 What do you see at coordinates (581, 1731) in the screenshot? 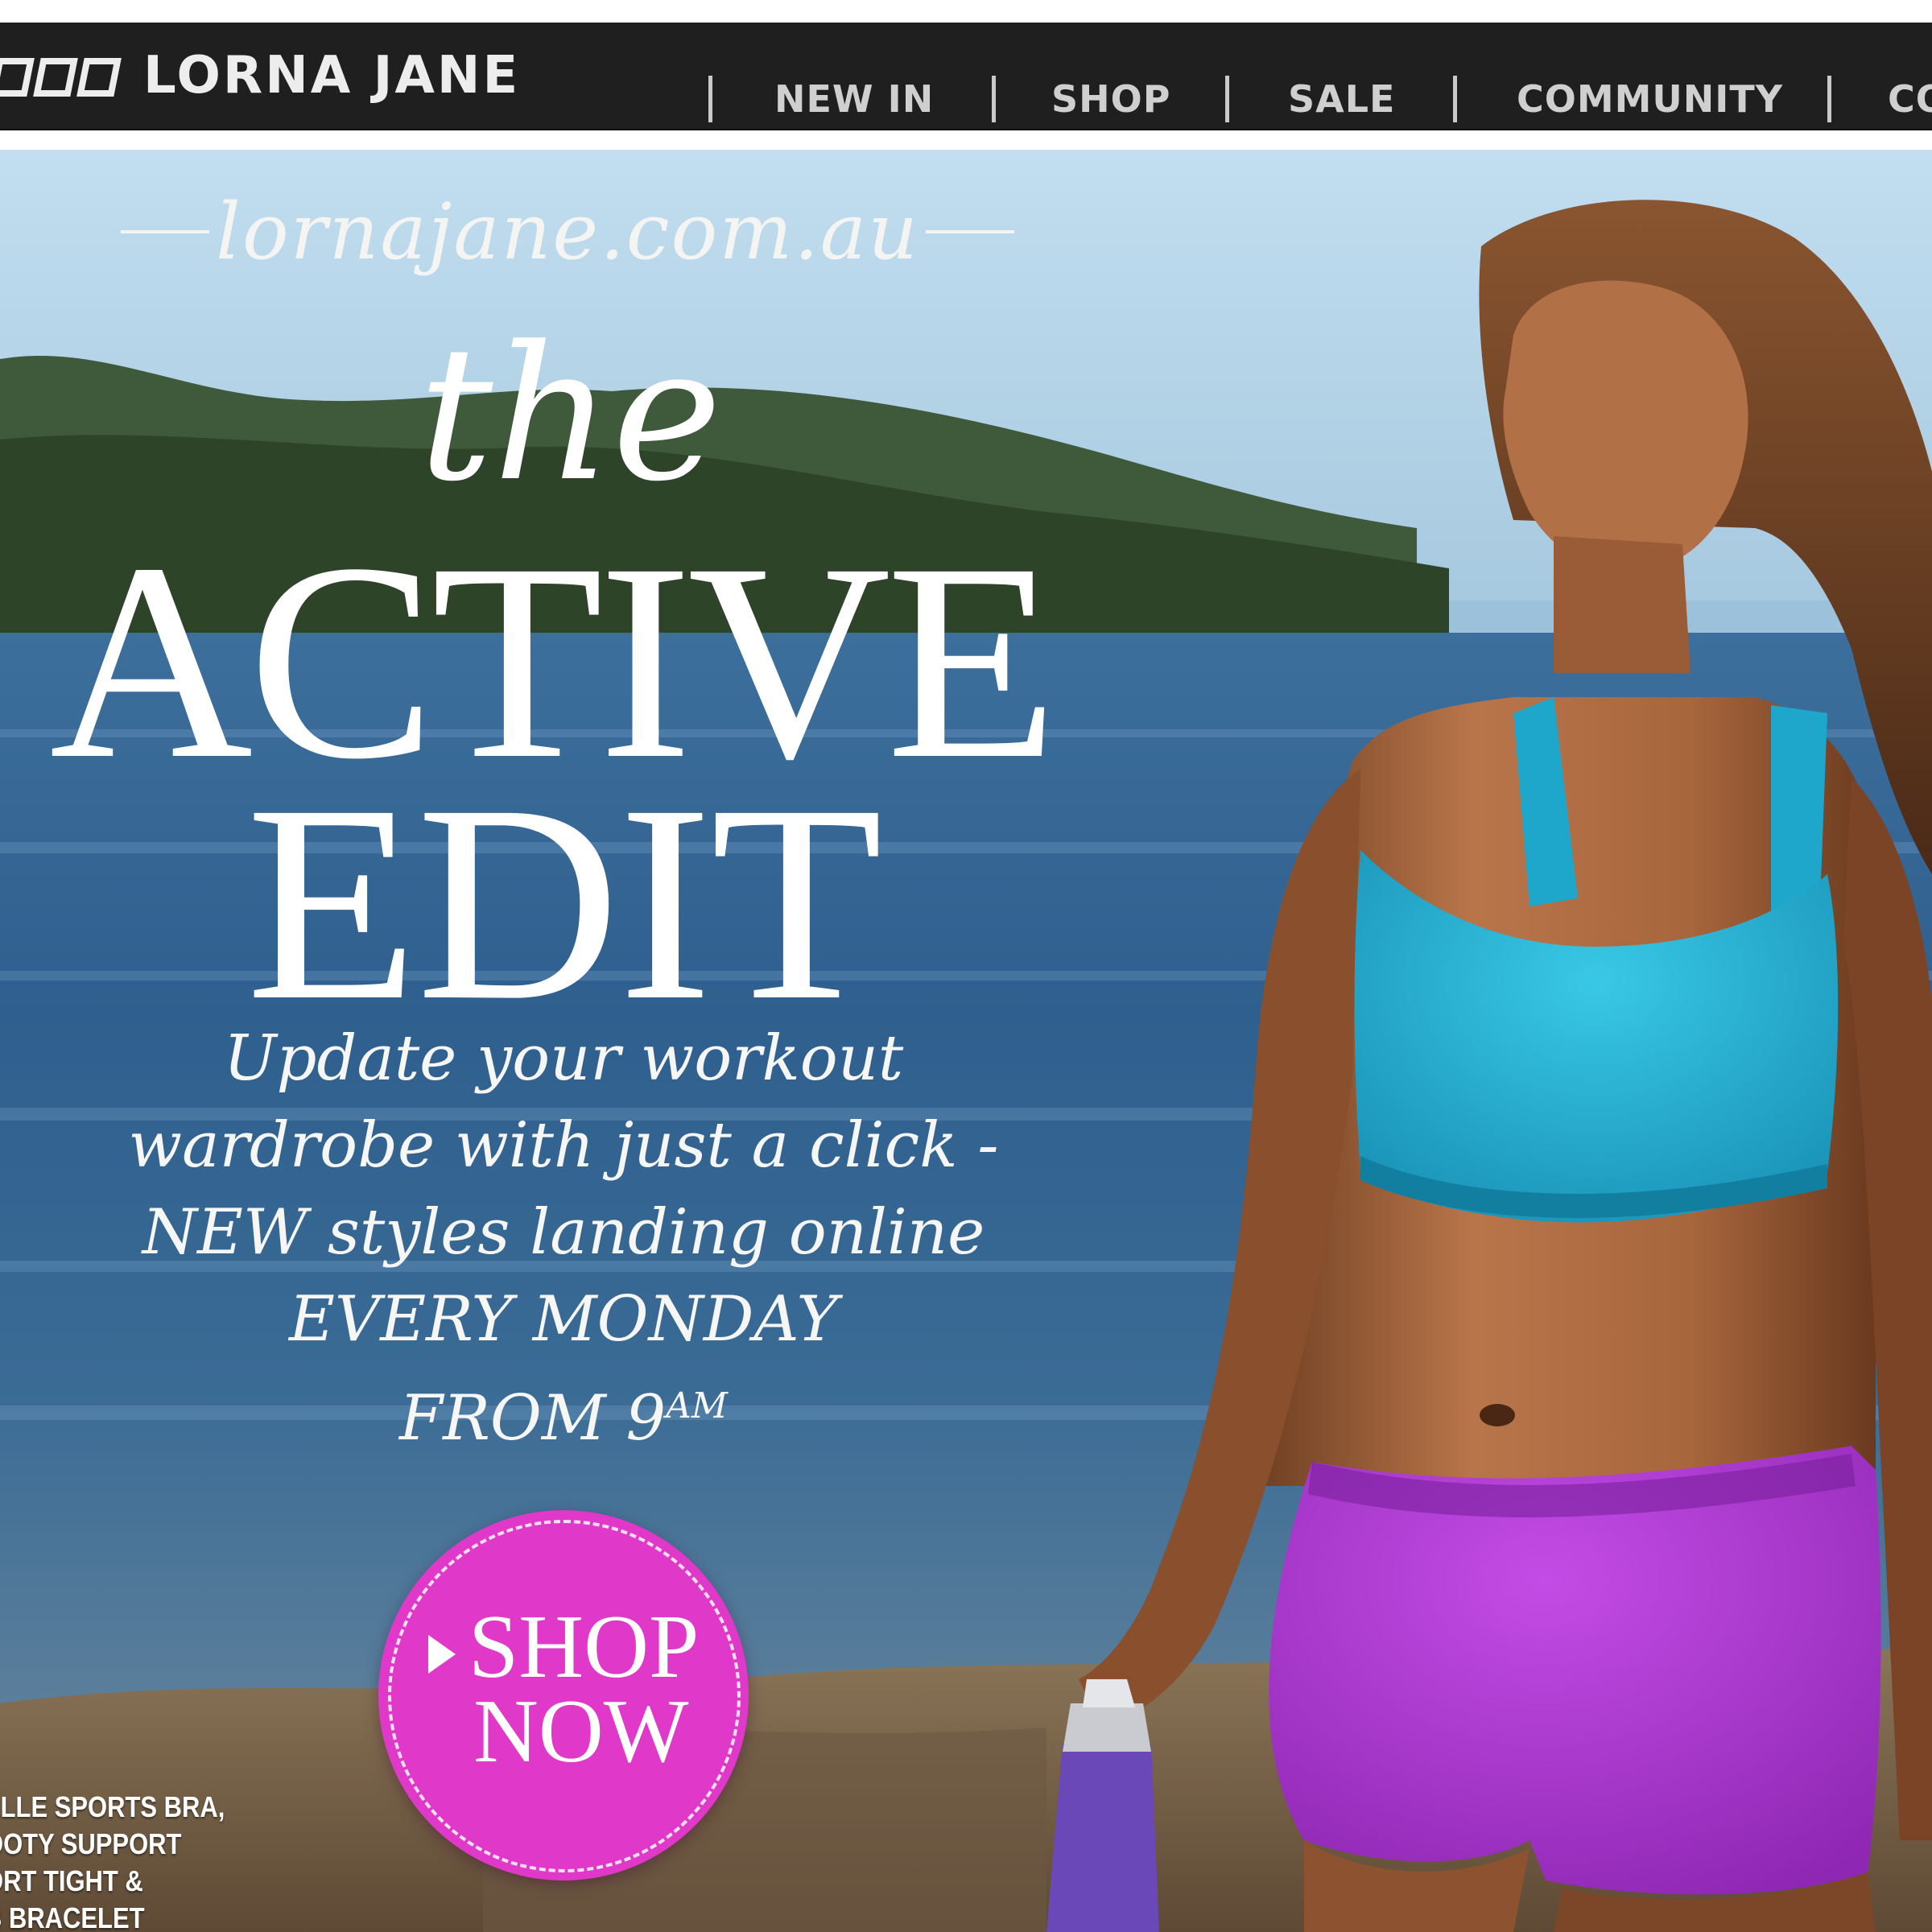
I see `shop-now-label-line2: NOW` at bounding box center [581, 1731].